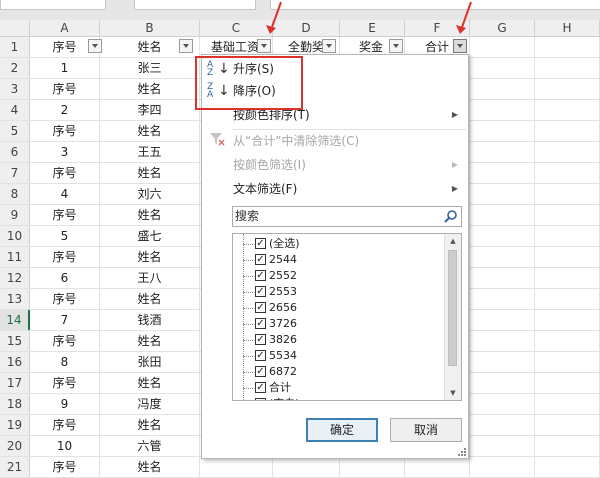  I want to click on column-header-b: B, so click(150, 28).